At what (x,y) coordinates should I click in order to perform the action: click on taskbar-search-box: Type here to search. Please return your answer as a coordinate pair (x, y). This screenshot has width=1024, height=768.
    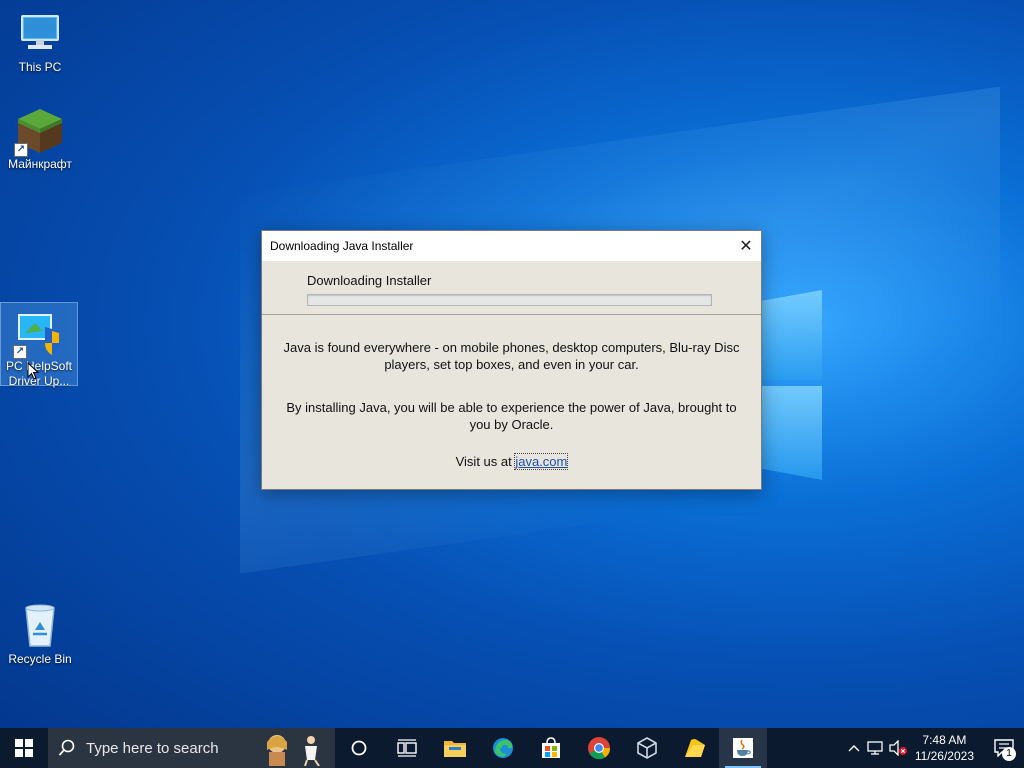
    Looking at the image, I should click on (191, 748).